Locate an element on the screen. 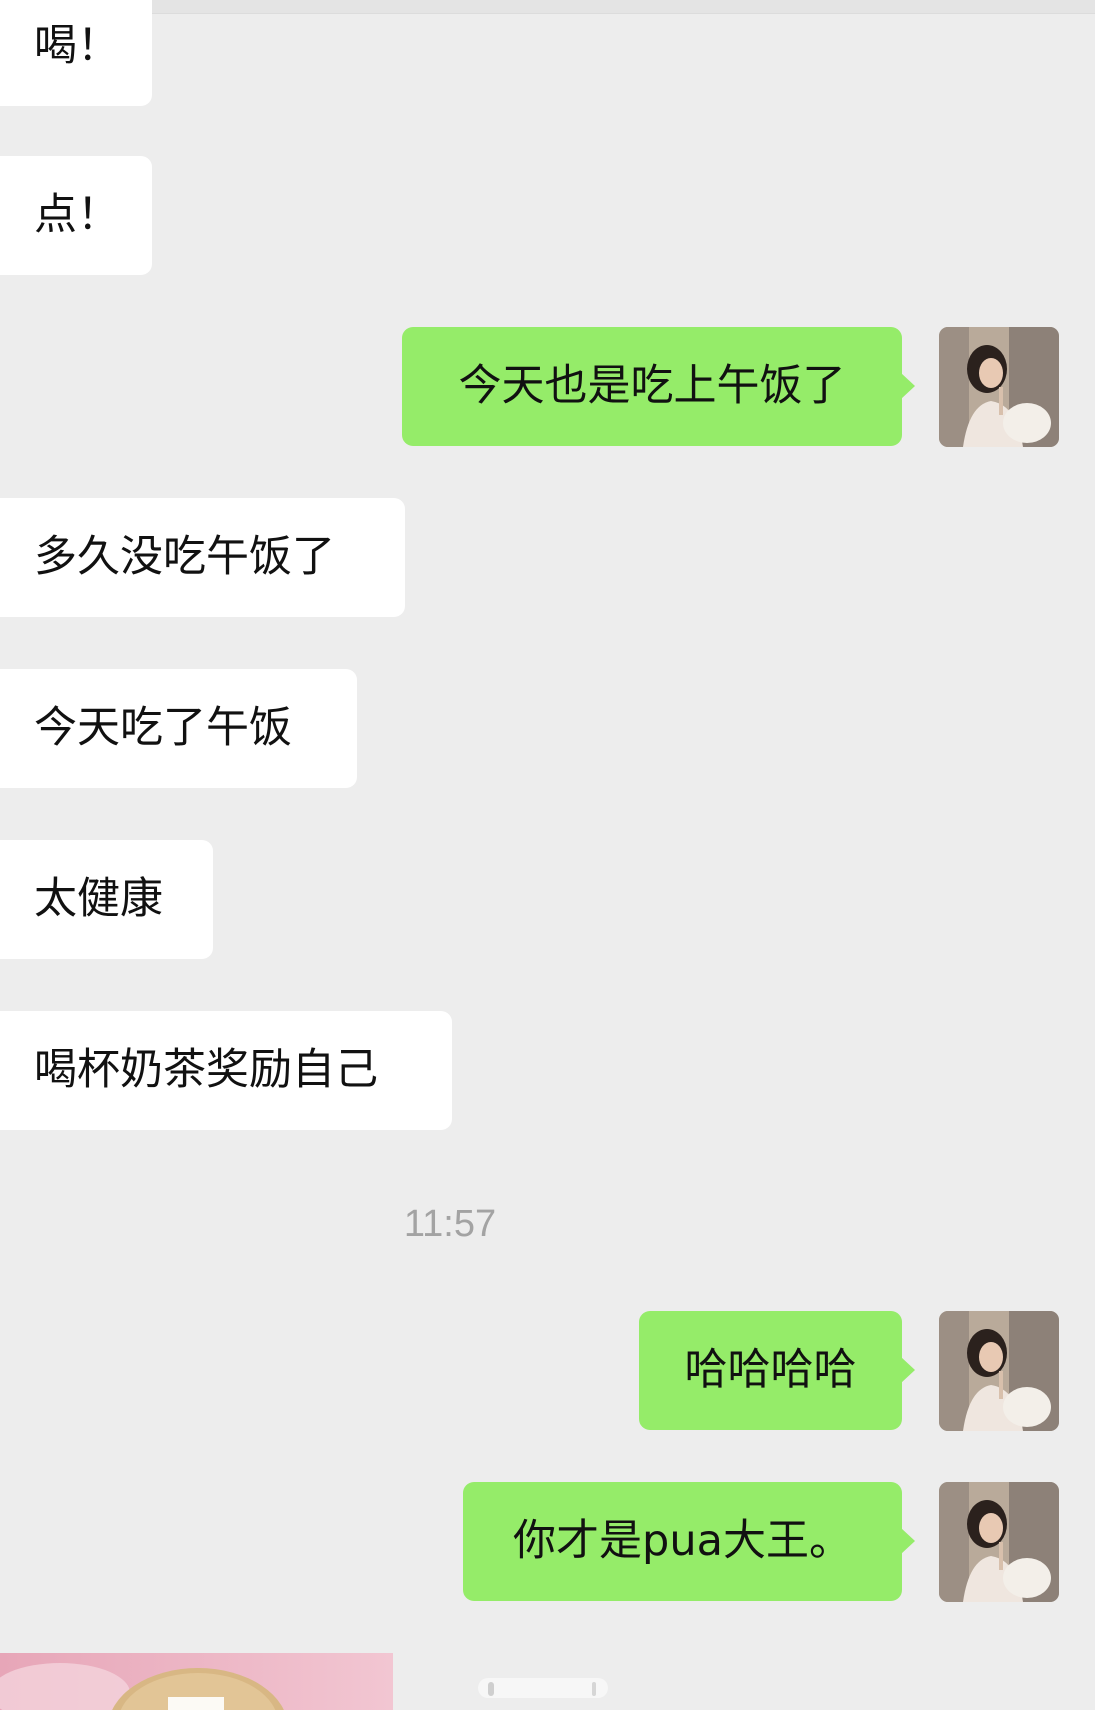  message-text: 多久没吃午饭了 is located at coordinates (184, 557).